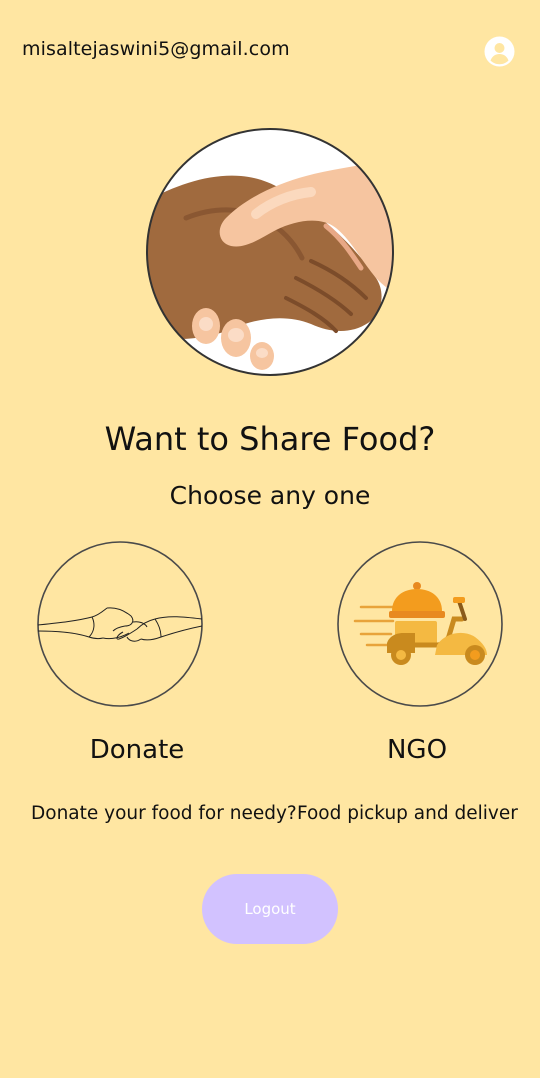 This screenshot has width=540, height=1078. Describe the element at coordinates (417, 750) in the screenshot. I see `ngo-label: NGO` at that location.